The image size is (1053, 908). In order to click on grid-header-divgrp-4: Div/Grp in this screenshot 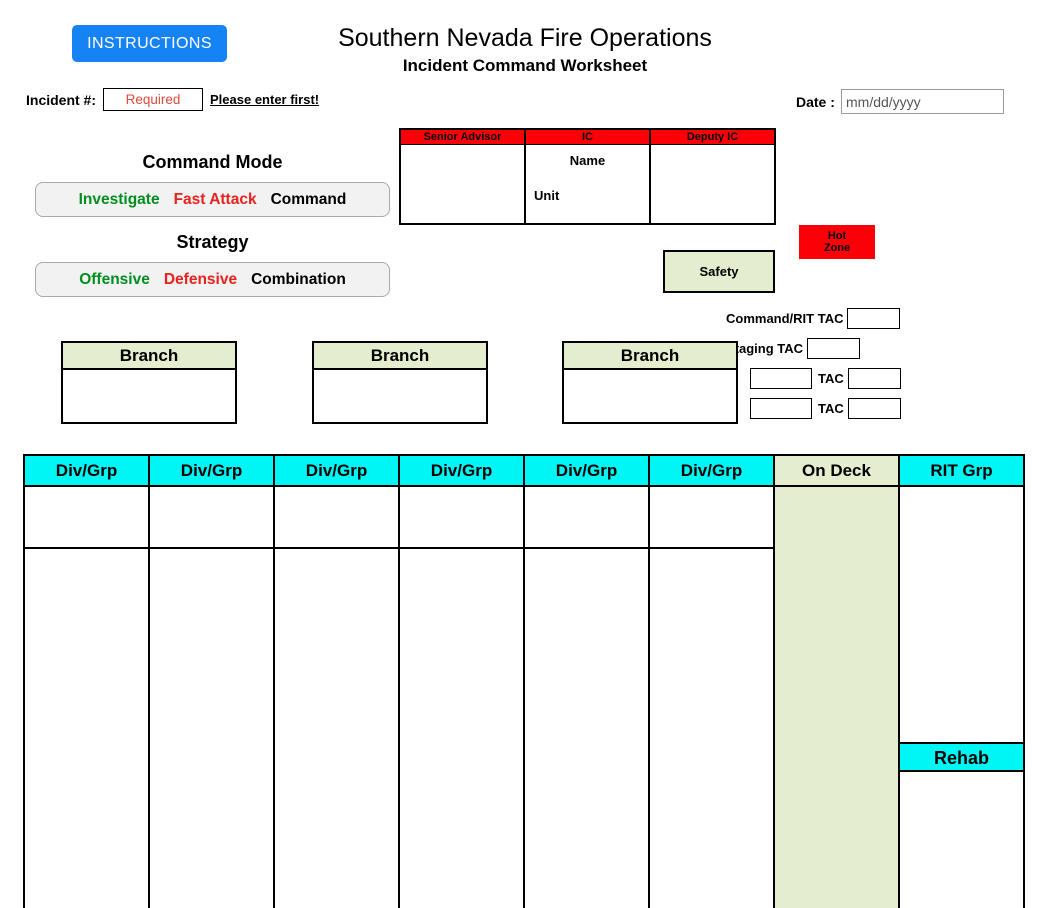, I will do `click(461, 471)`.